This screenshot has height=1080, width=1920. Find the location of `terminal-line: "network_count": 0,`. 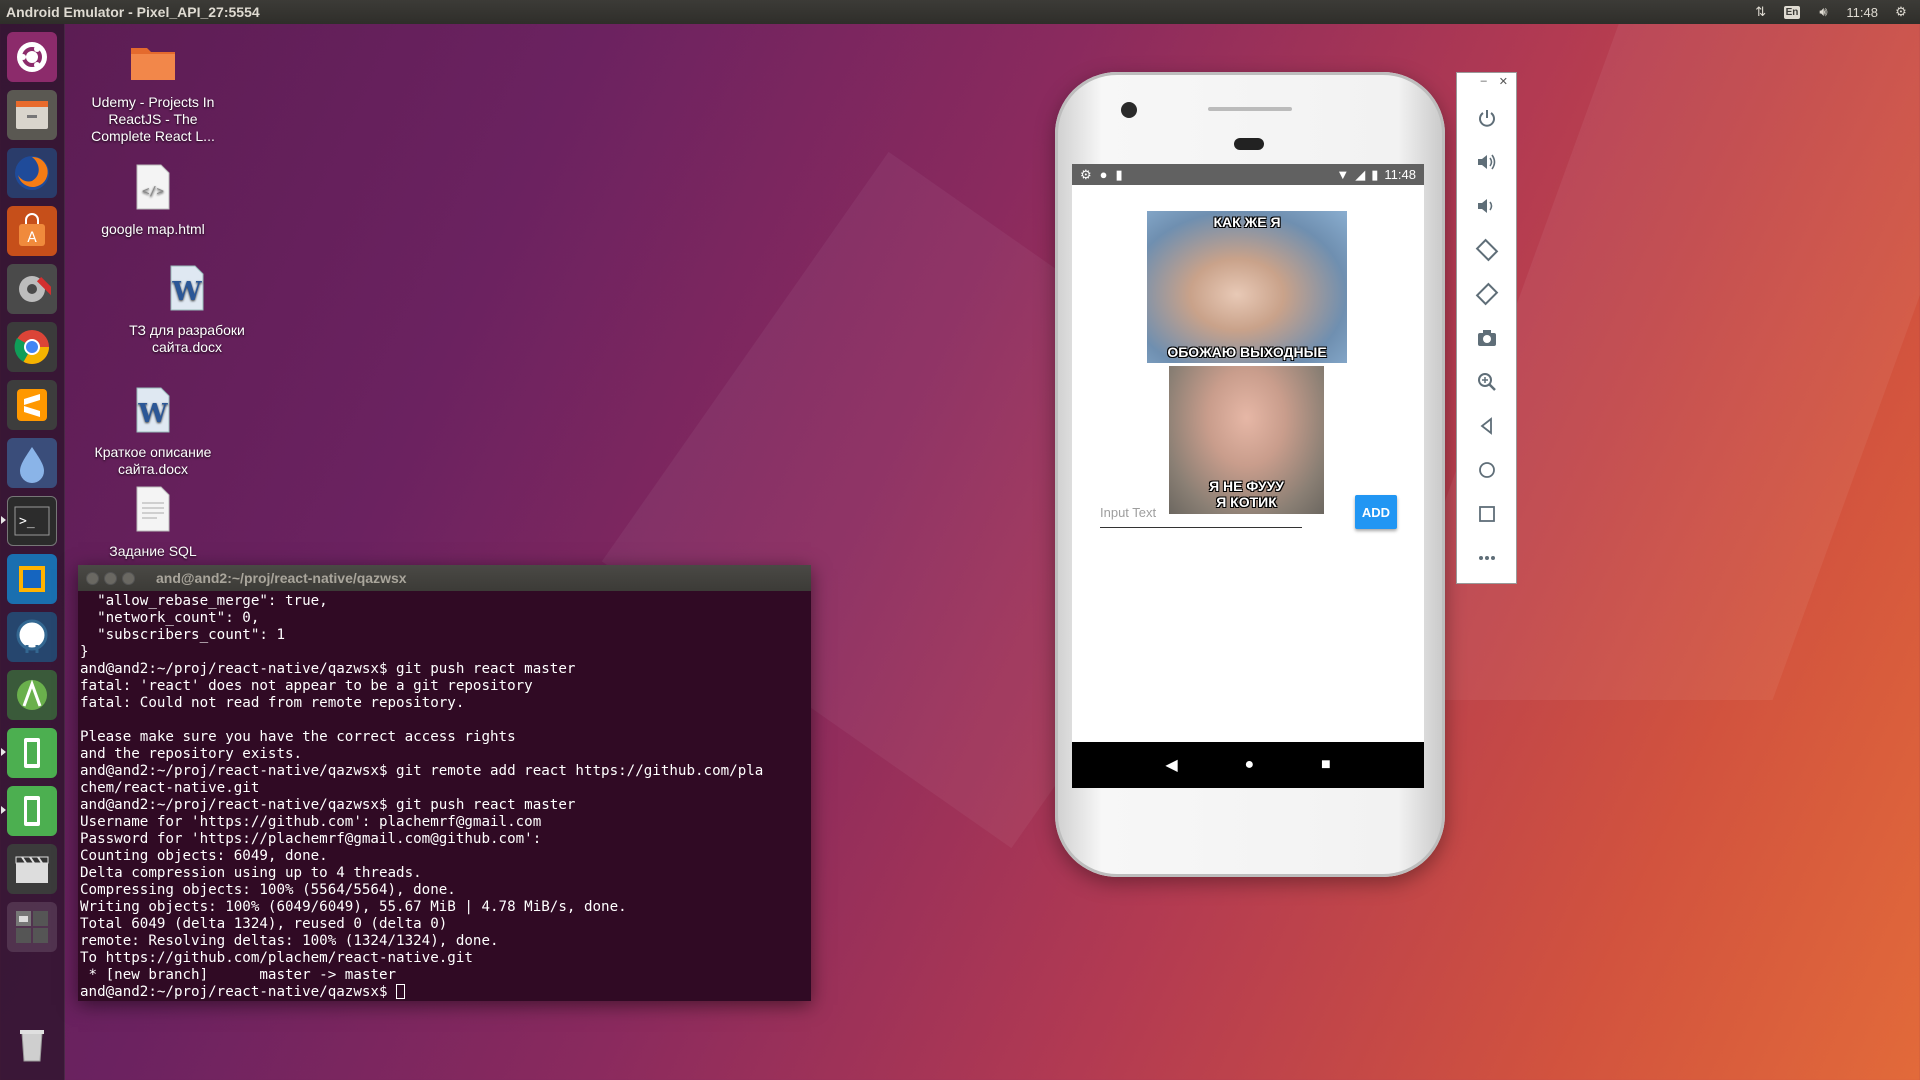

terminal-line: "network_count": 0, is located at coordinates (170, 618).